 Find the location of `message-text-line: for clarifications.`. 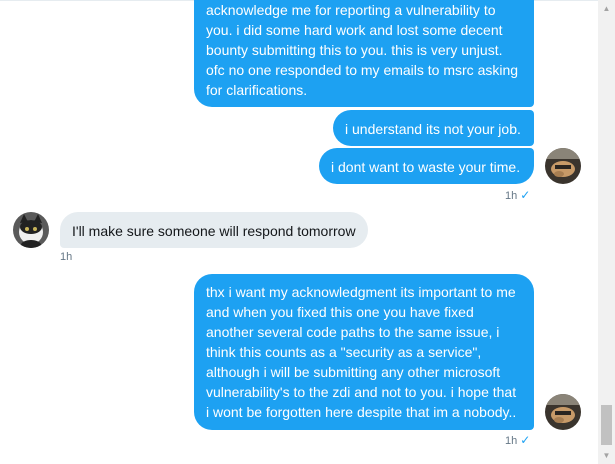

message-text-line: for clarifications. is located at coordinates (257, 90).